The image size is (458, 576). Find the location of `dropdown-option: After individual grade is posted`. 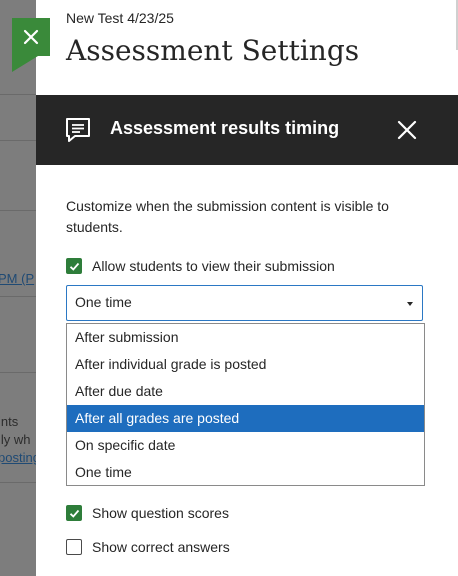

dropdown-option: After individual grade is posted is located at coordinates (245, 364).